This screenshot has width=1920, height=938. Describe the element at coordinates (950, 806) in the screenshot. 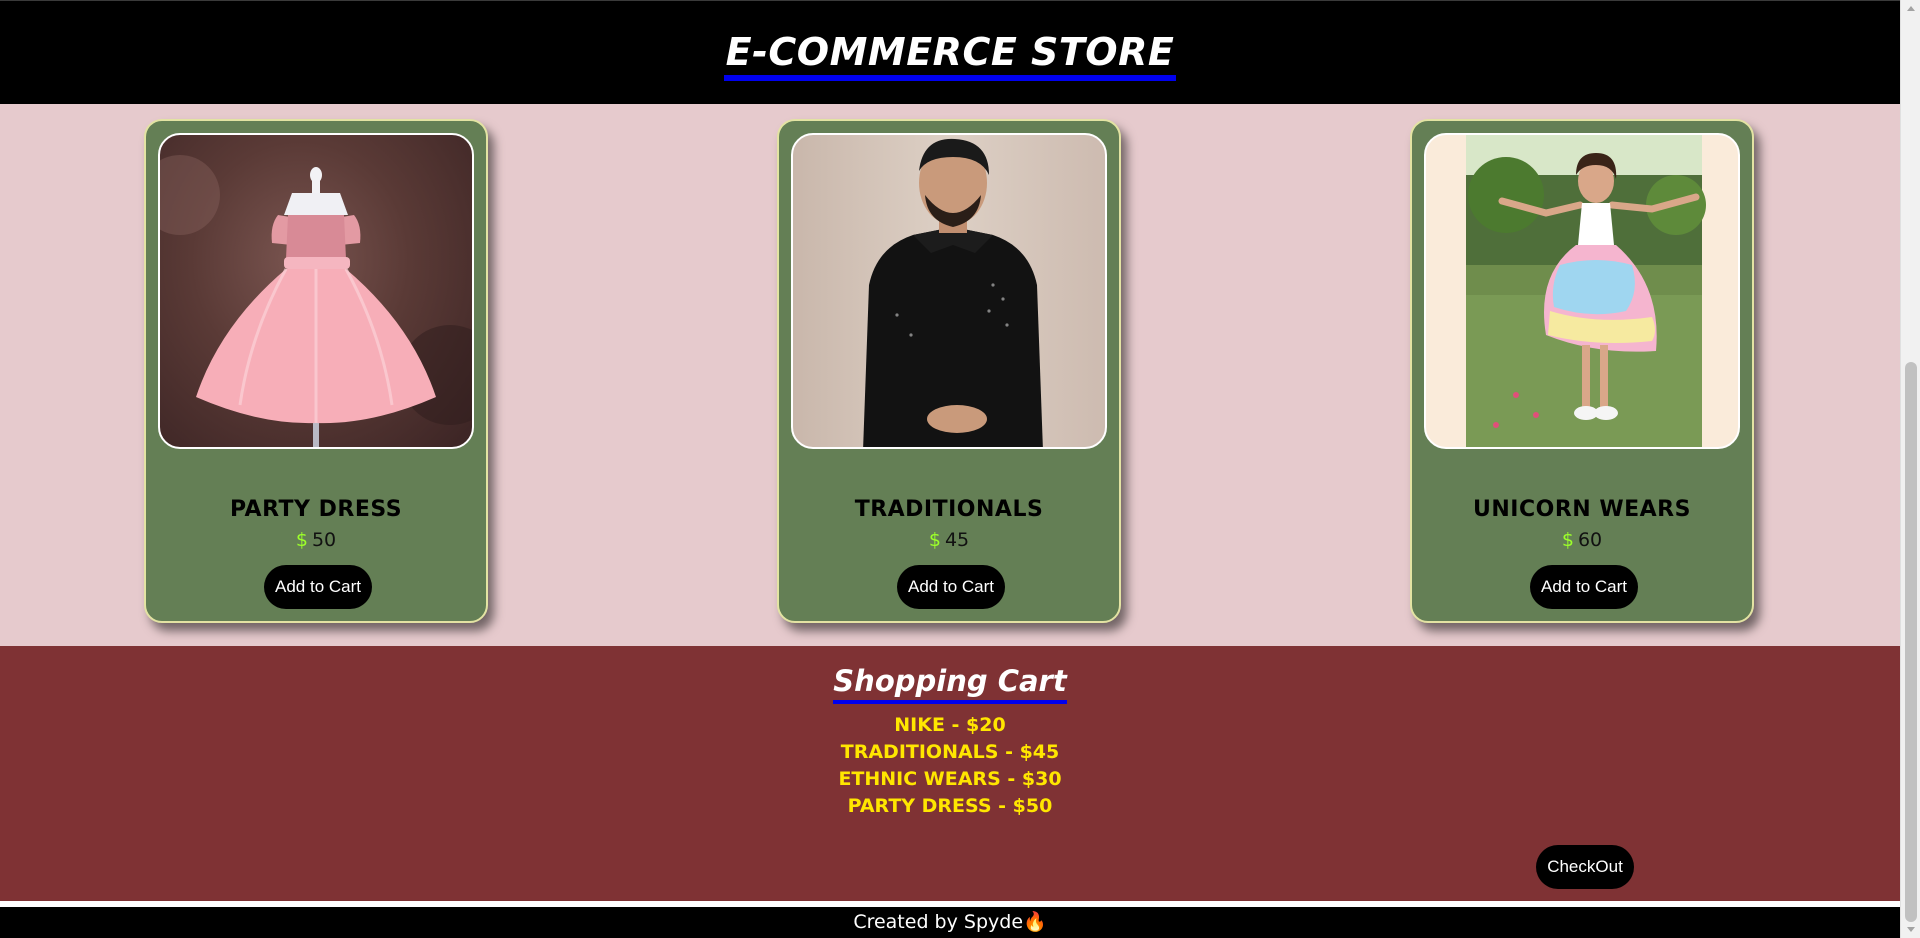

I see `cart-item: PARTY DRESS - $50` at that location.